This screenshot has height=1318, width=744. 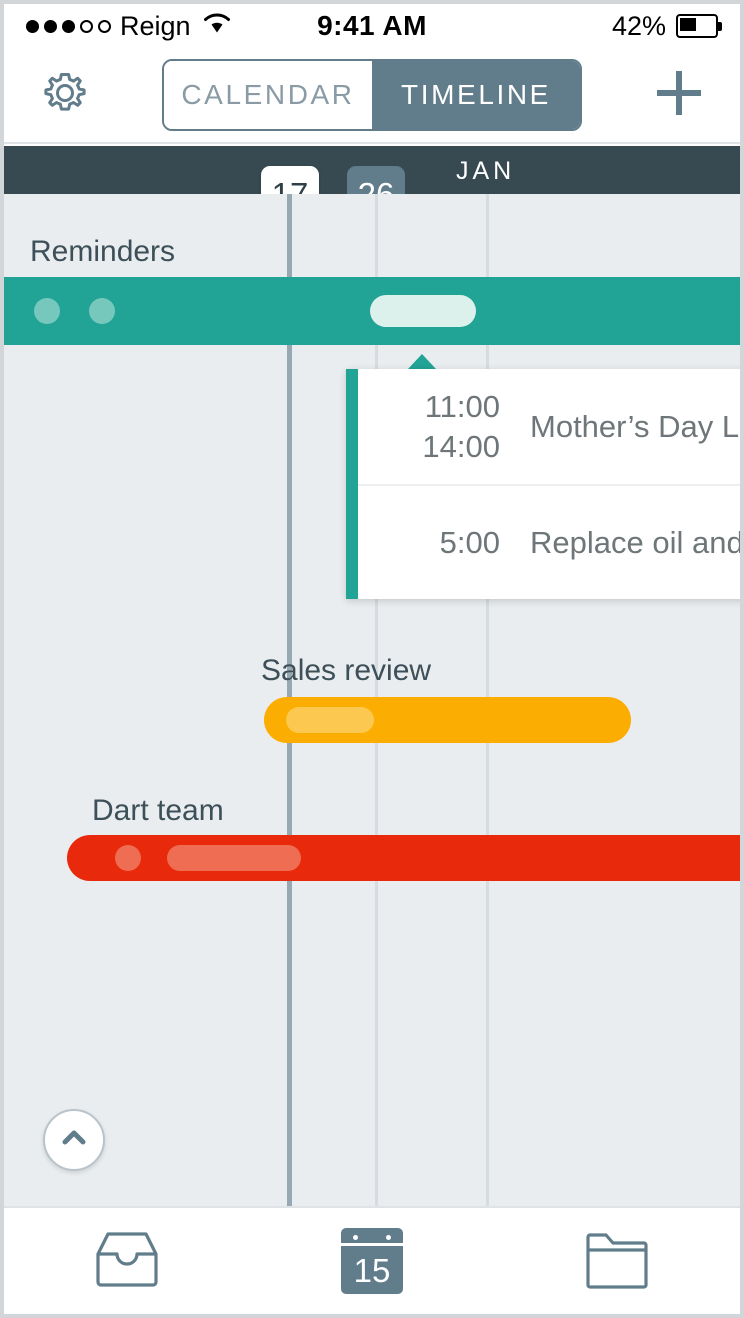 What do you see at coordinates (158, 810) in the screenshot?
I see `track-label-dart-team: Dart team` at bounding box center [158, 810].